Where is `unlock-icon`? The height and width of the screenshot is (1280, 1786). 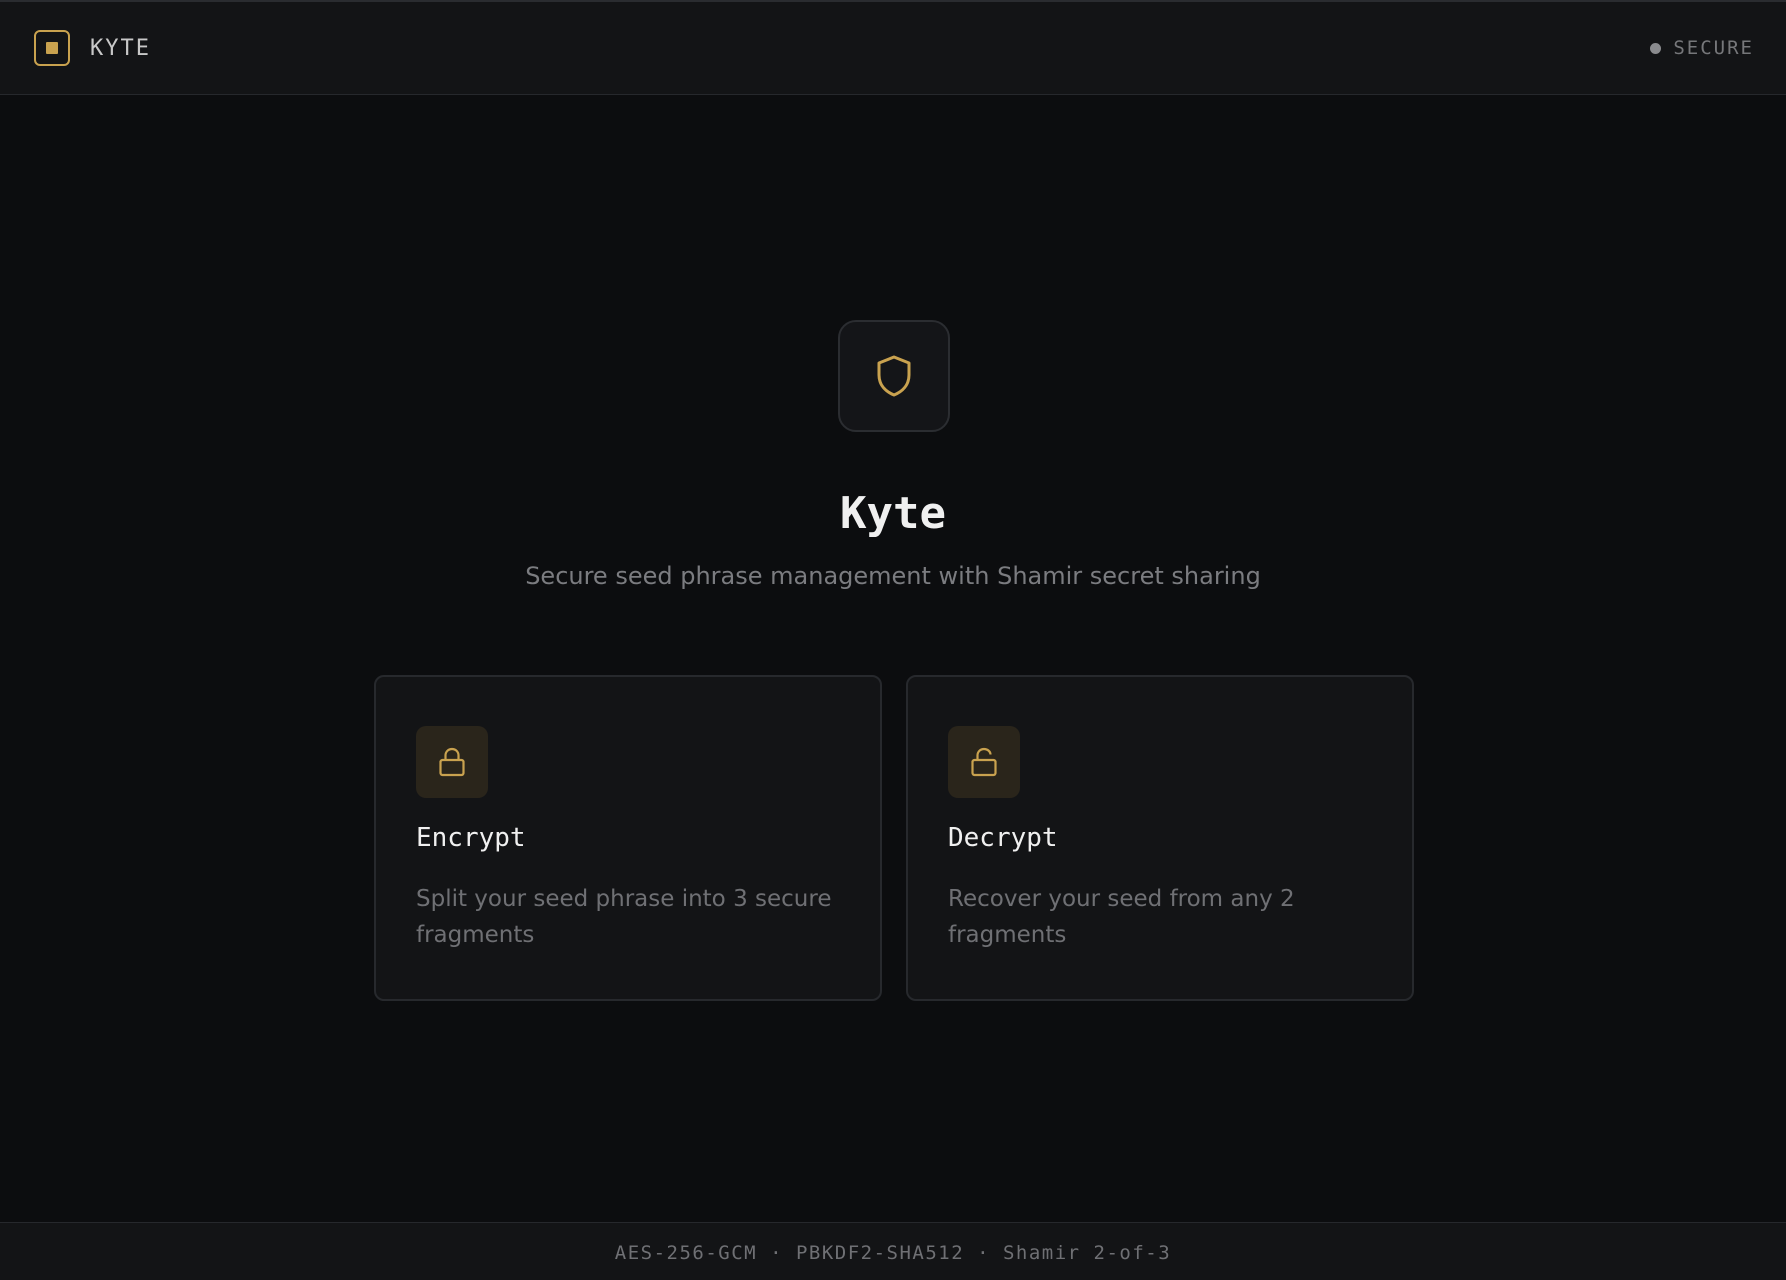
unlock-icon is located at coordinates (984, 762).